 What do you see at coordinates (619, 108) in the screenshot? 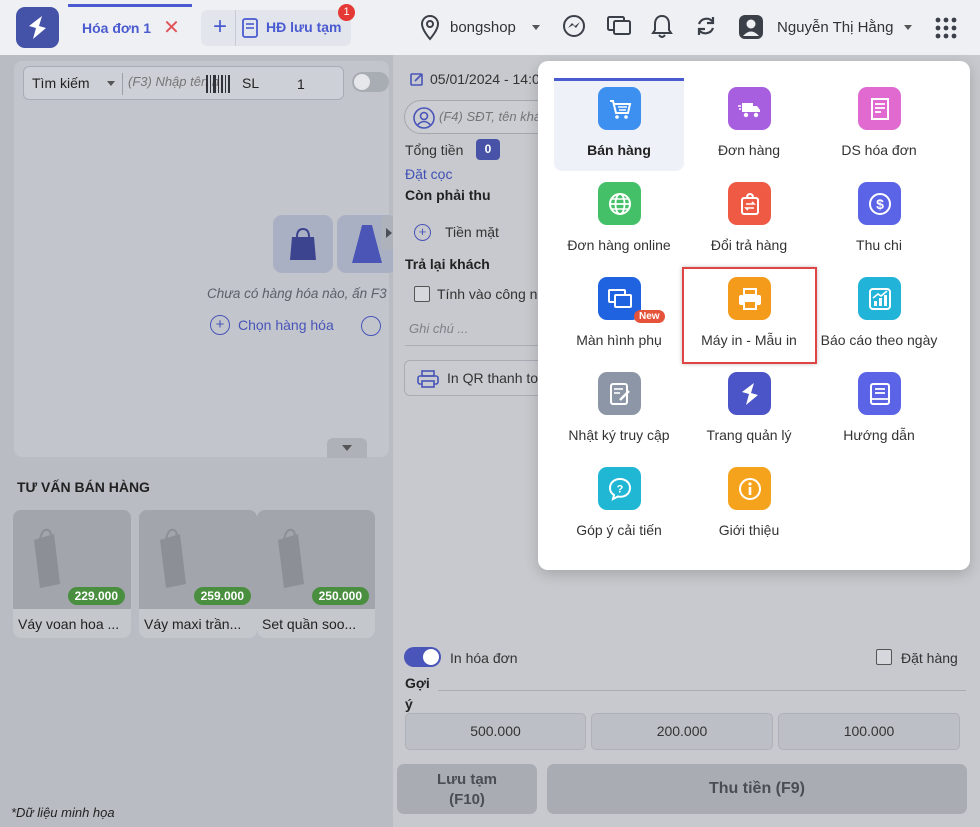
I see `cart-icon` at bounding box center [619, 108].